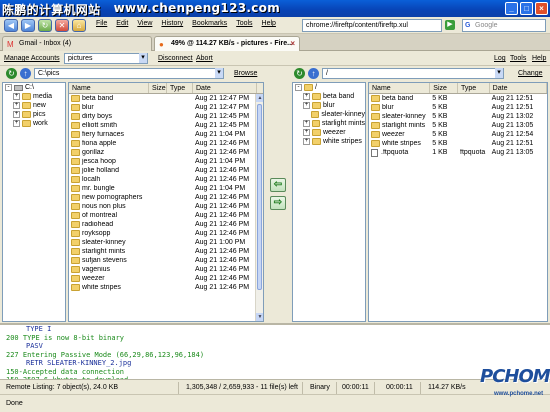 The image size is (550, 412). Describe the element at coordinates (458, 107) in the screenshot. I see `table-row: blur 5 KB Aug 21 12:51` at that location.